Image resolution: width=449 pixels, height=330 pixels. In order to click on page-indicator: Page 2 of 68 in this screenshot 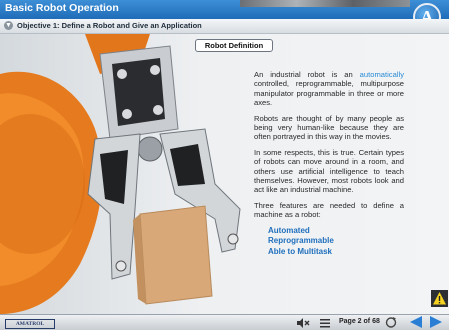, I will do `click(359, 321)`.